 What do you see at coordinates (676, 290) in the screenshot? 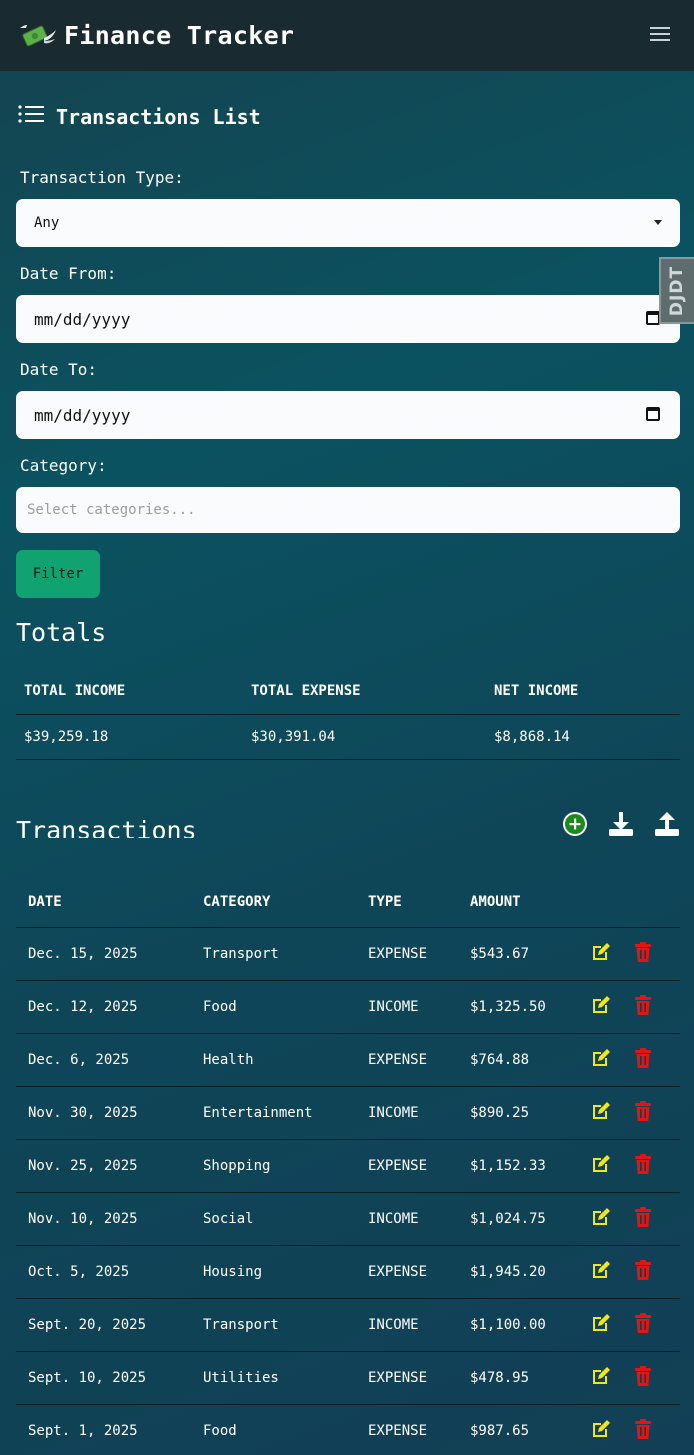
I see `debug-toolbar-handle: DJDT` at bounding box center [676, 290].